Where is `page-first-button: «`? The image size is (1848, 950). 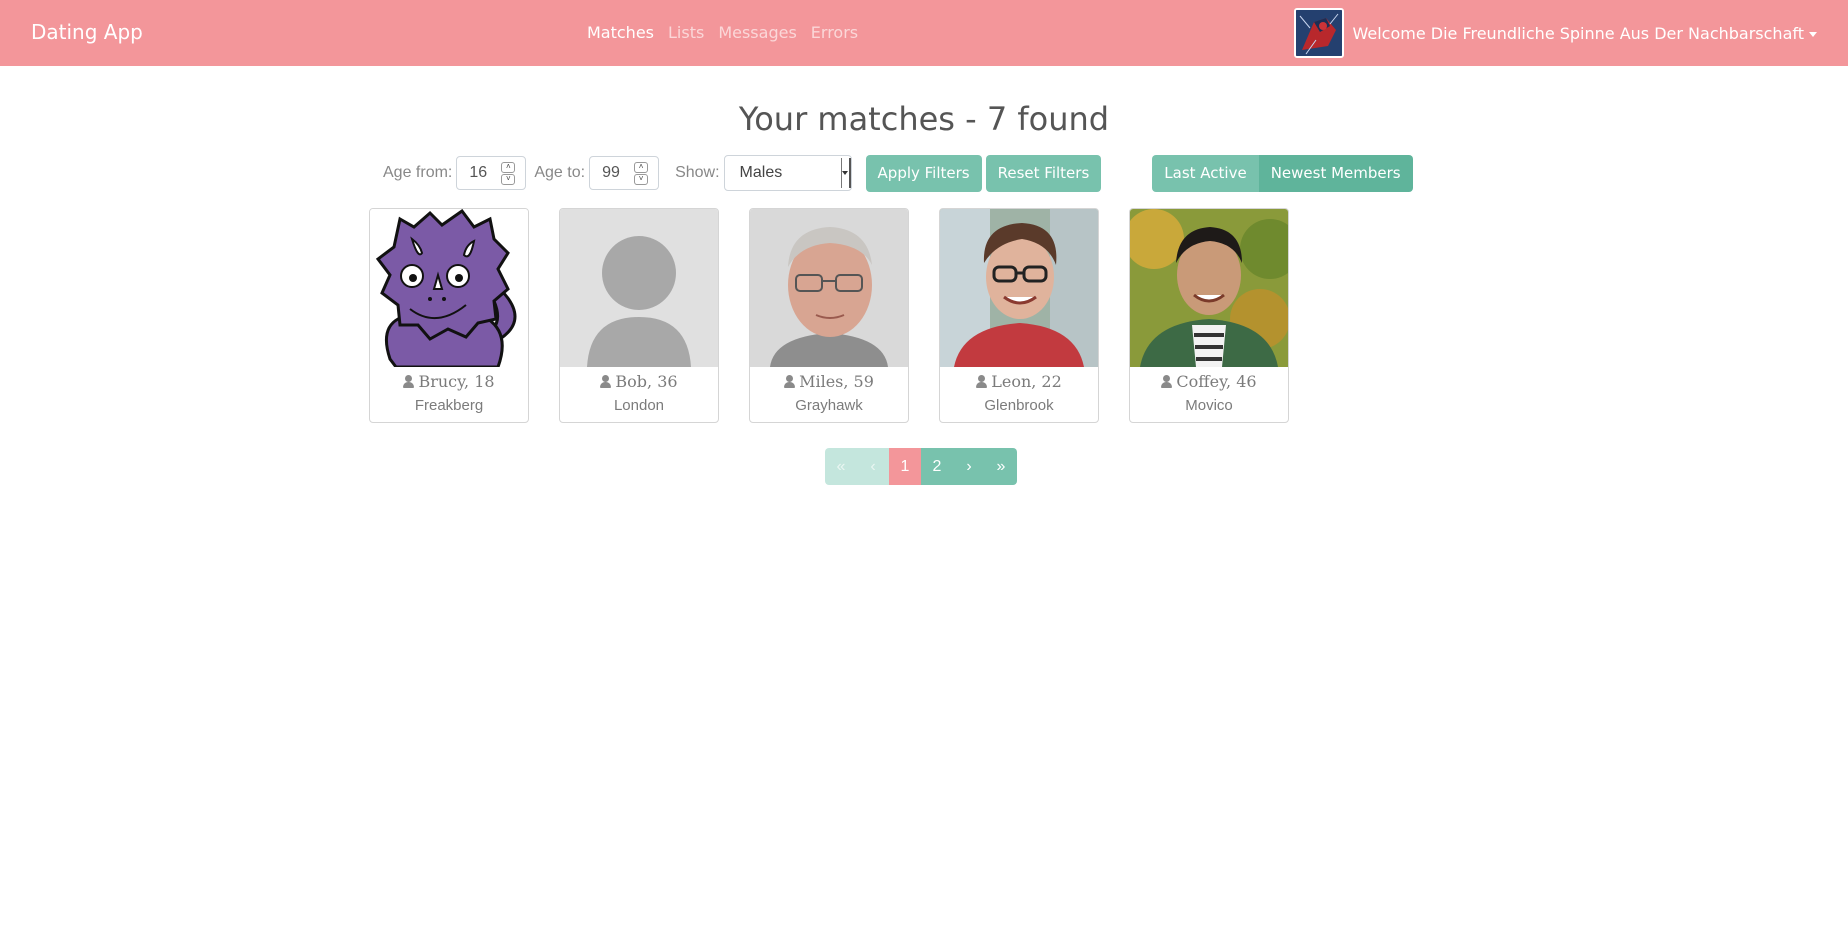
page-first-button: « is located at coordinates (841, 466).